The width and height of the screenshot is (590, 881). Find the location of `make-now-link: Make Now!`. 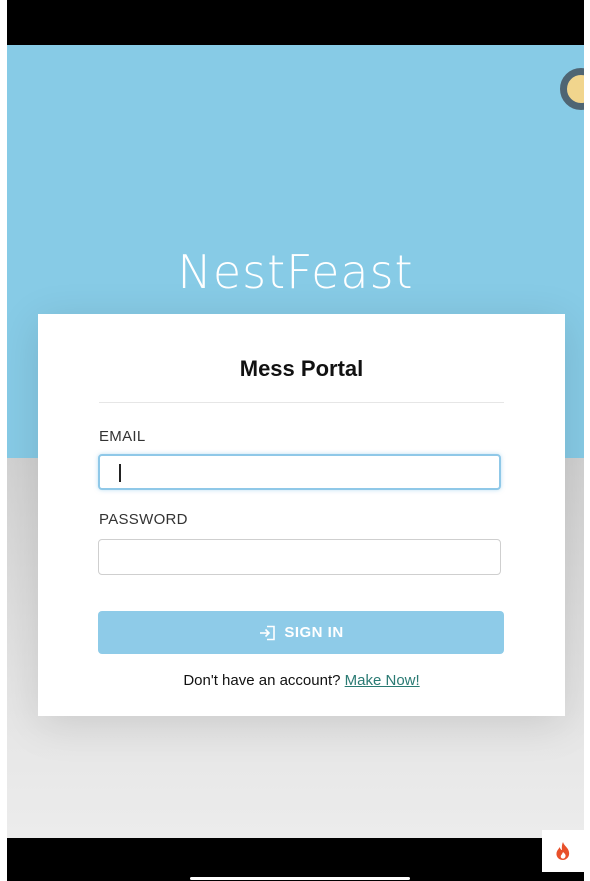

make-now-link: Make Now! is located at coordinates (382, 680).